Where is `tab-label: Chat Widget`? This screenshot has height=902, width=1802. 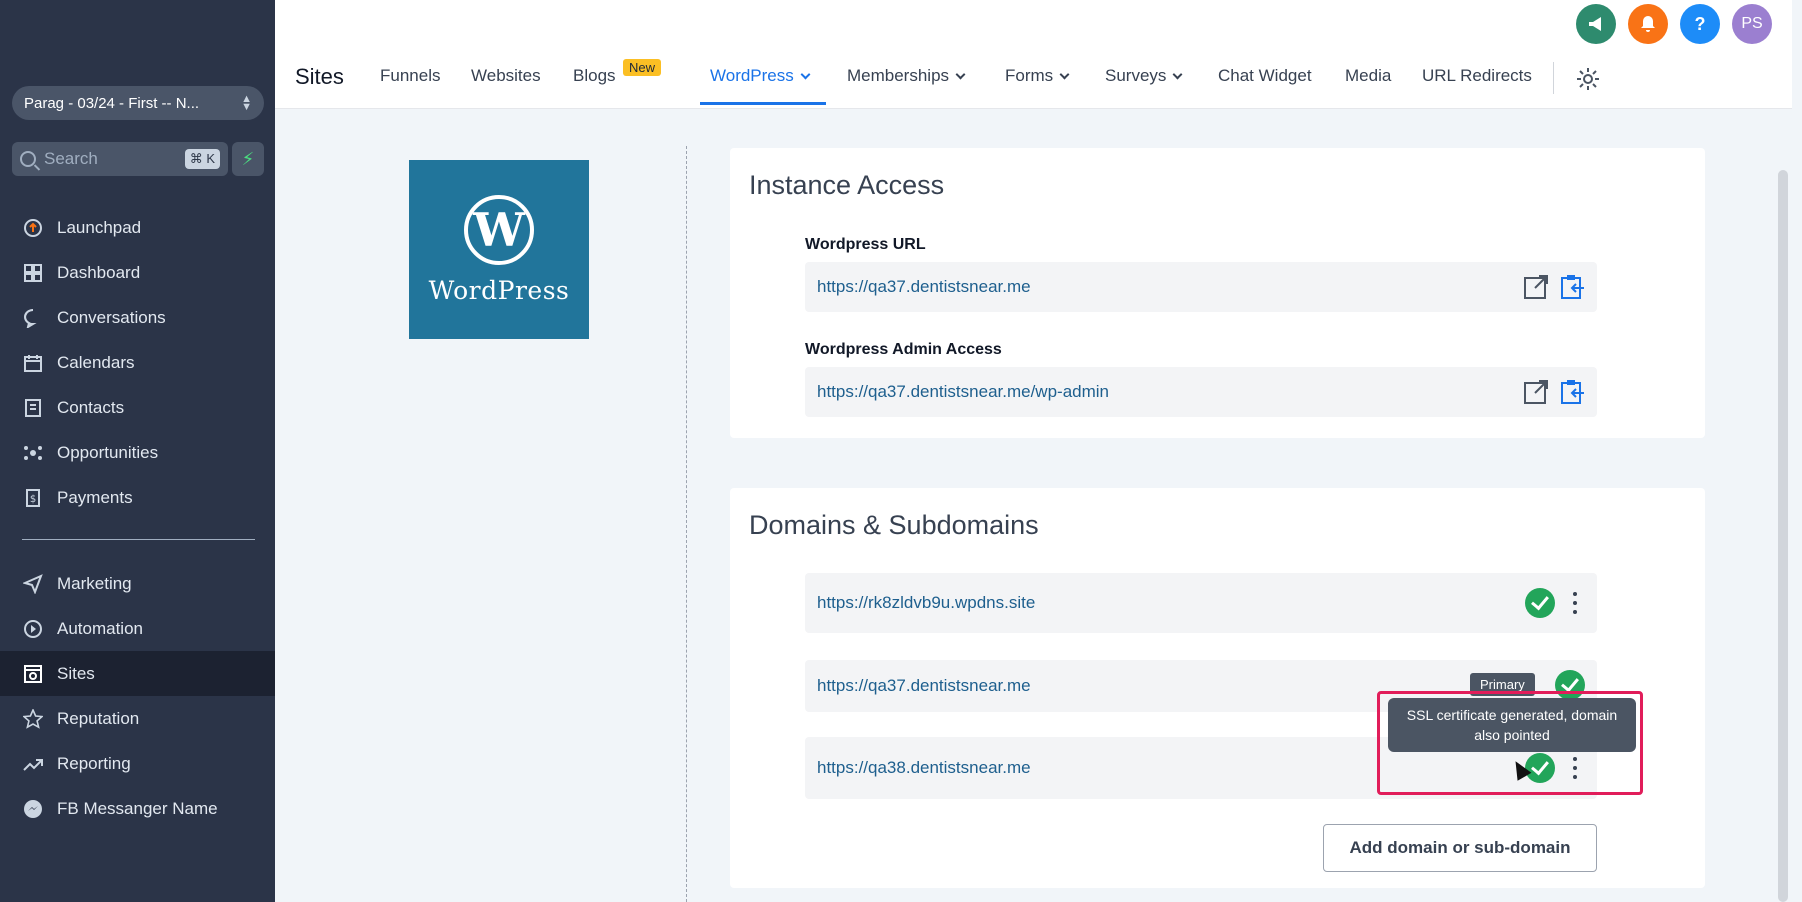
tab-label: Chat Widget is located at coordinates (1265, 75).